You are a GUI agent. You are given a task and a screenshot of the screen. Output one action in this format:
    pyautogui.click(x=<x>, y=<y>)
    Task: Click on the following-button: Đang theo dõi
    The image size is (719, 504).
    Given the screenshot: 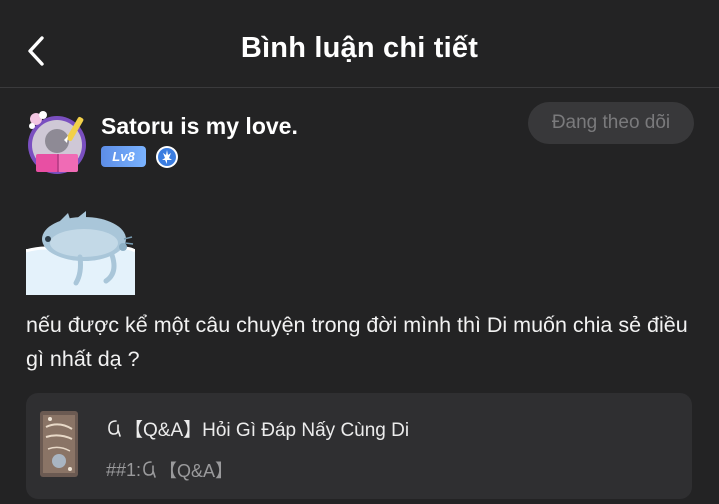 What is the action you would take?
    pyautogui.click(x=611, y=123)
    